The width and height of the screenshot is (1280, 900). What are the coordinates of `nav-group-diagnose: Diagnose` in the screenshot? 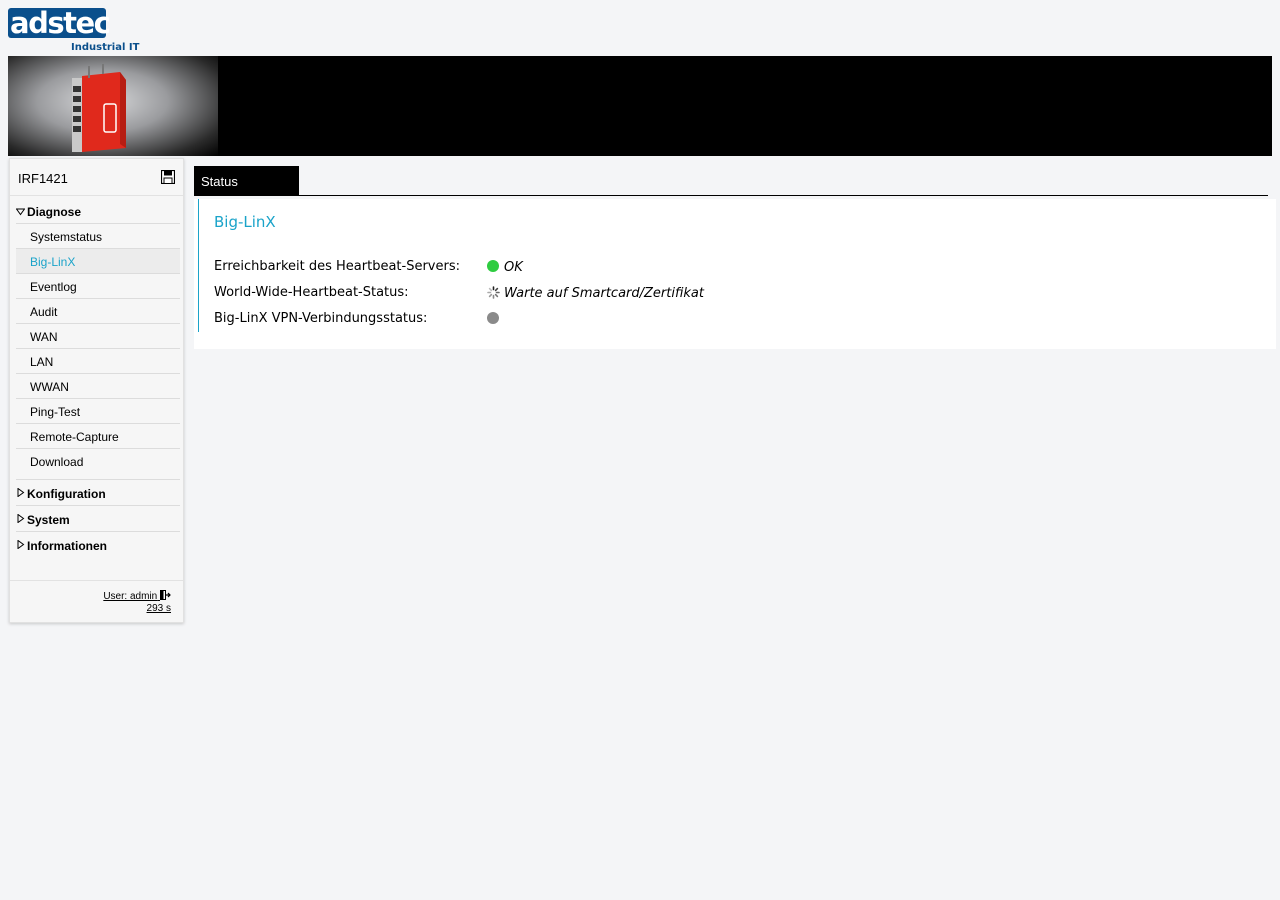 It's located at (98, 211).